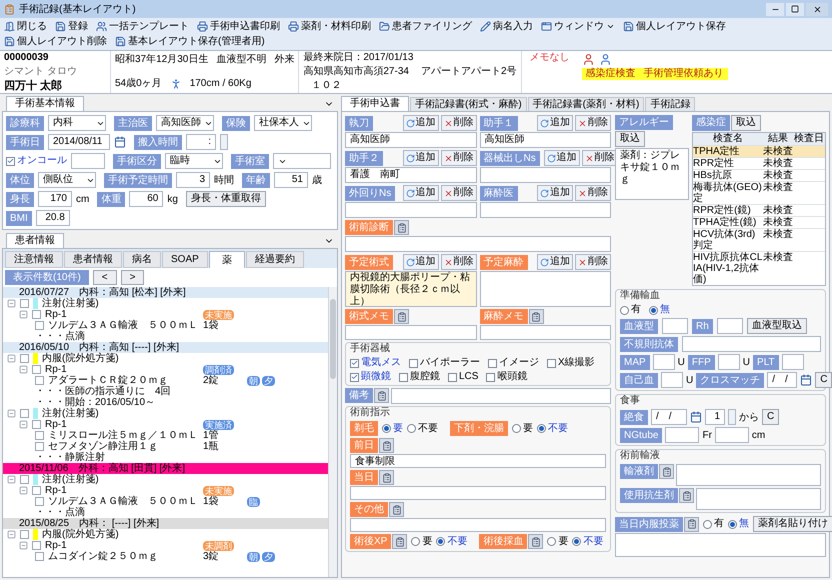 This screenshot has width=832, height=580. Describe the element at coordinates (142, 259) in the screenshot. I see `sub-tab: 病名` at that location.